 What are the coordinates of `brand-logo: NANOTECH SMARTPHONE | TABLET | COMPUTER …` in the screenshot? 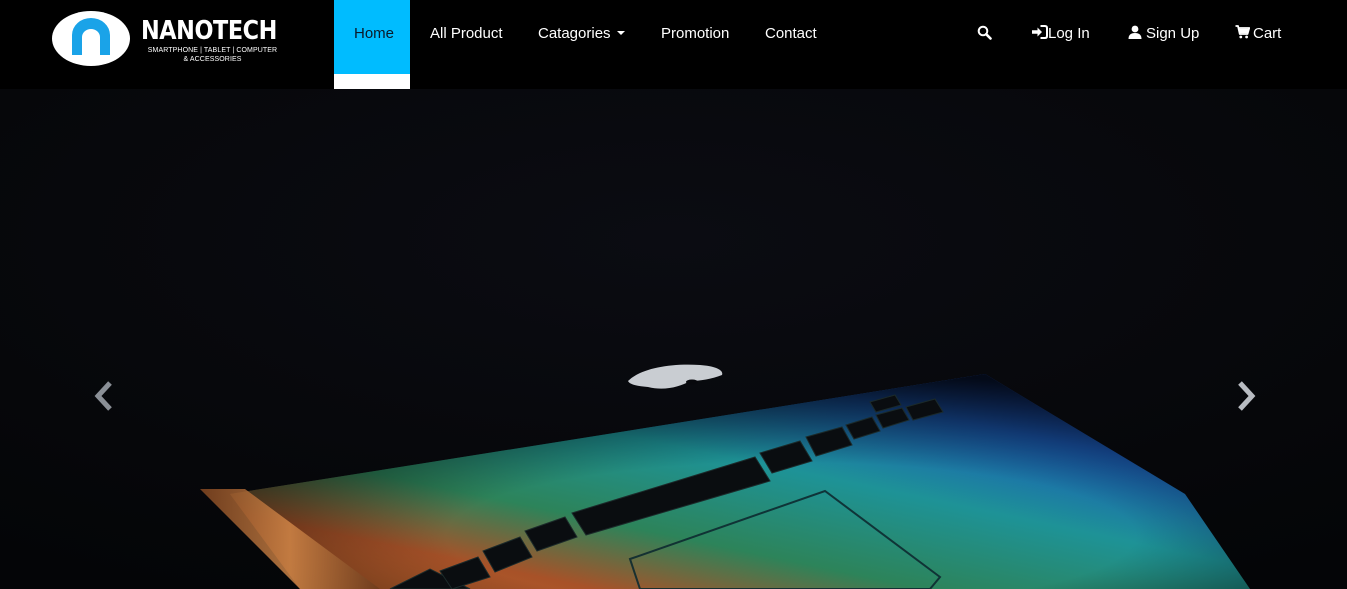 It's located at (172, 39).